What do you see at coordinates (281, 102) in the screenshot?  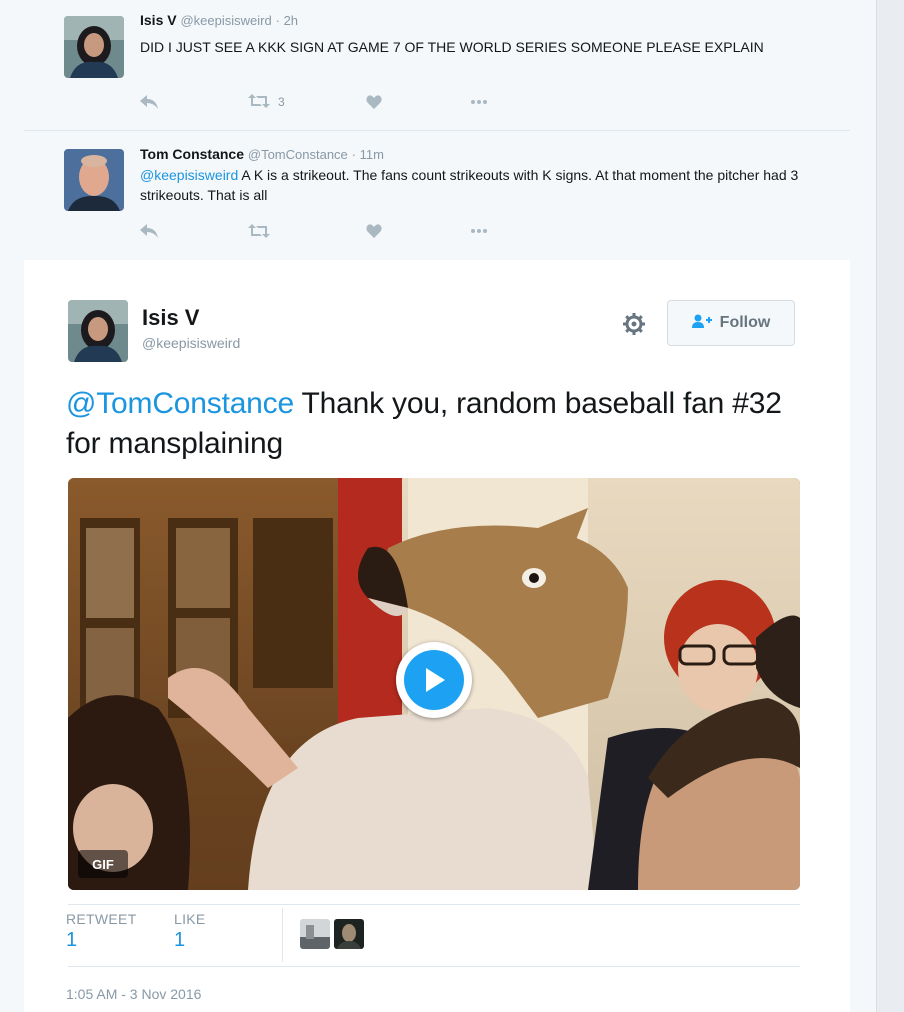 I see `retweet-count: 3` at bounding box center [281, 102].